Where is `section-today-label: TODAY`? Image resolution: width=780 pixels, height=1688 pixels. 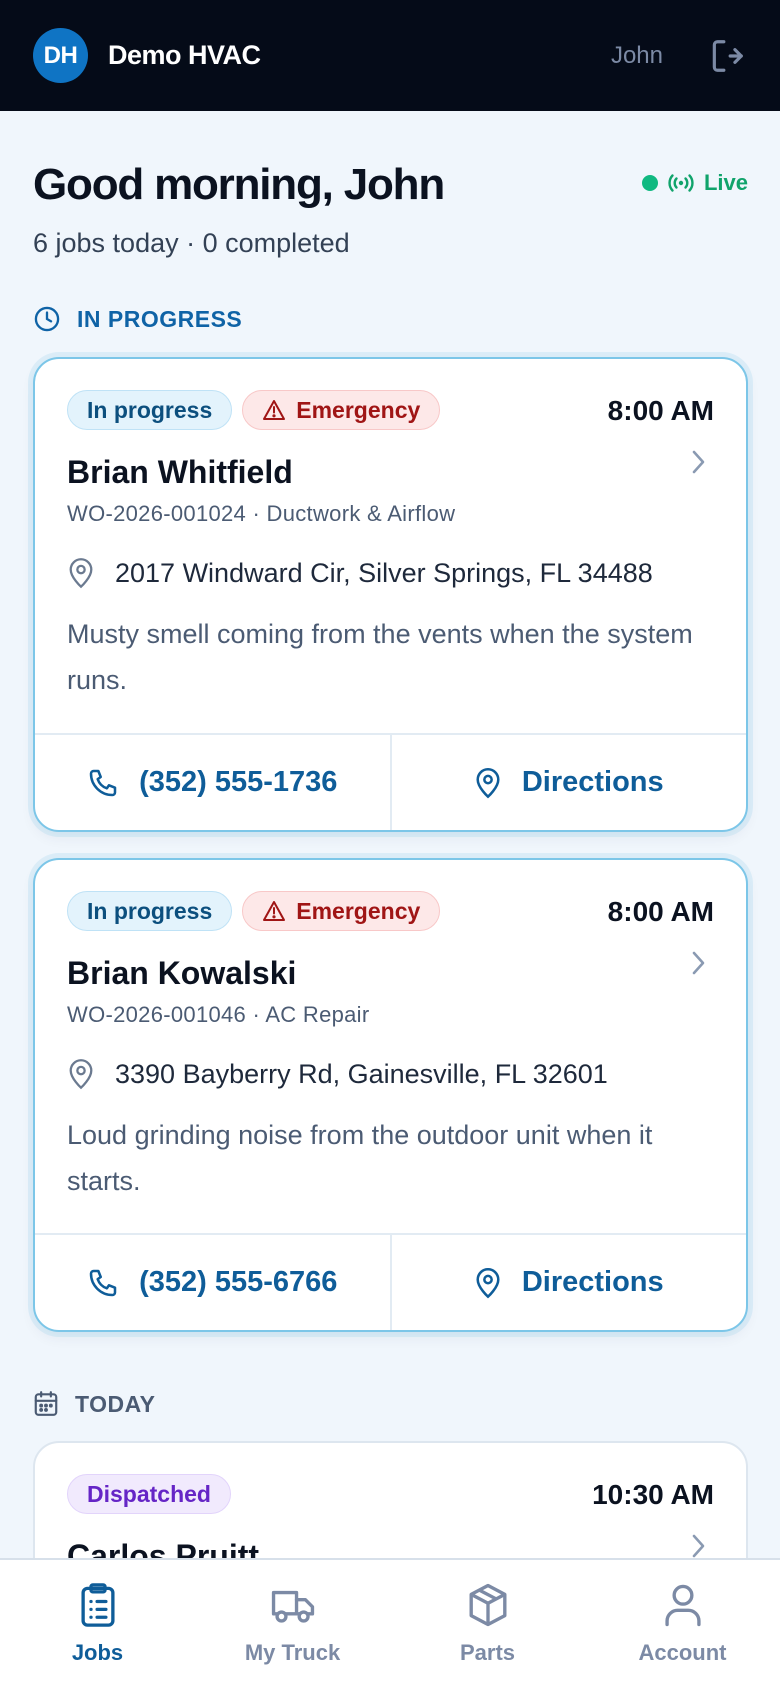
section-today-label: TODAY is located at coordinates (115, 1403).